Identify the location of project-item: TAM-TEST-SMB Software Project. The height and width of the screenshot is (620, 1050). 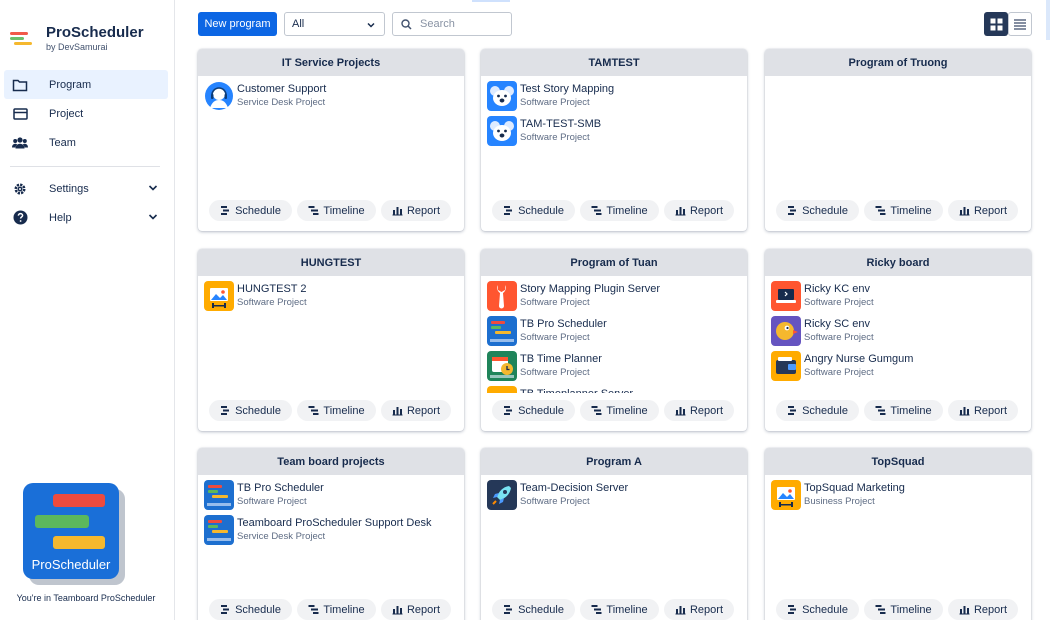
(614, 133).